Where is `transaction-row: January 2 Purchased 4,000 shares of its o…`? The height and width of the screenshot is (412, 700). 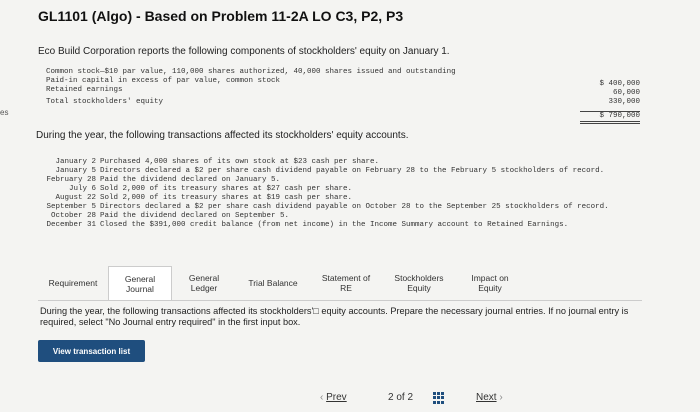 transaction-row: January 2 Purchased 4,000 shares of its o… is located at coordinates (321, 162).